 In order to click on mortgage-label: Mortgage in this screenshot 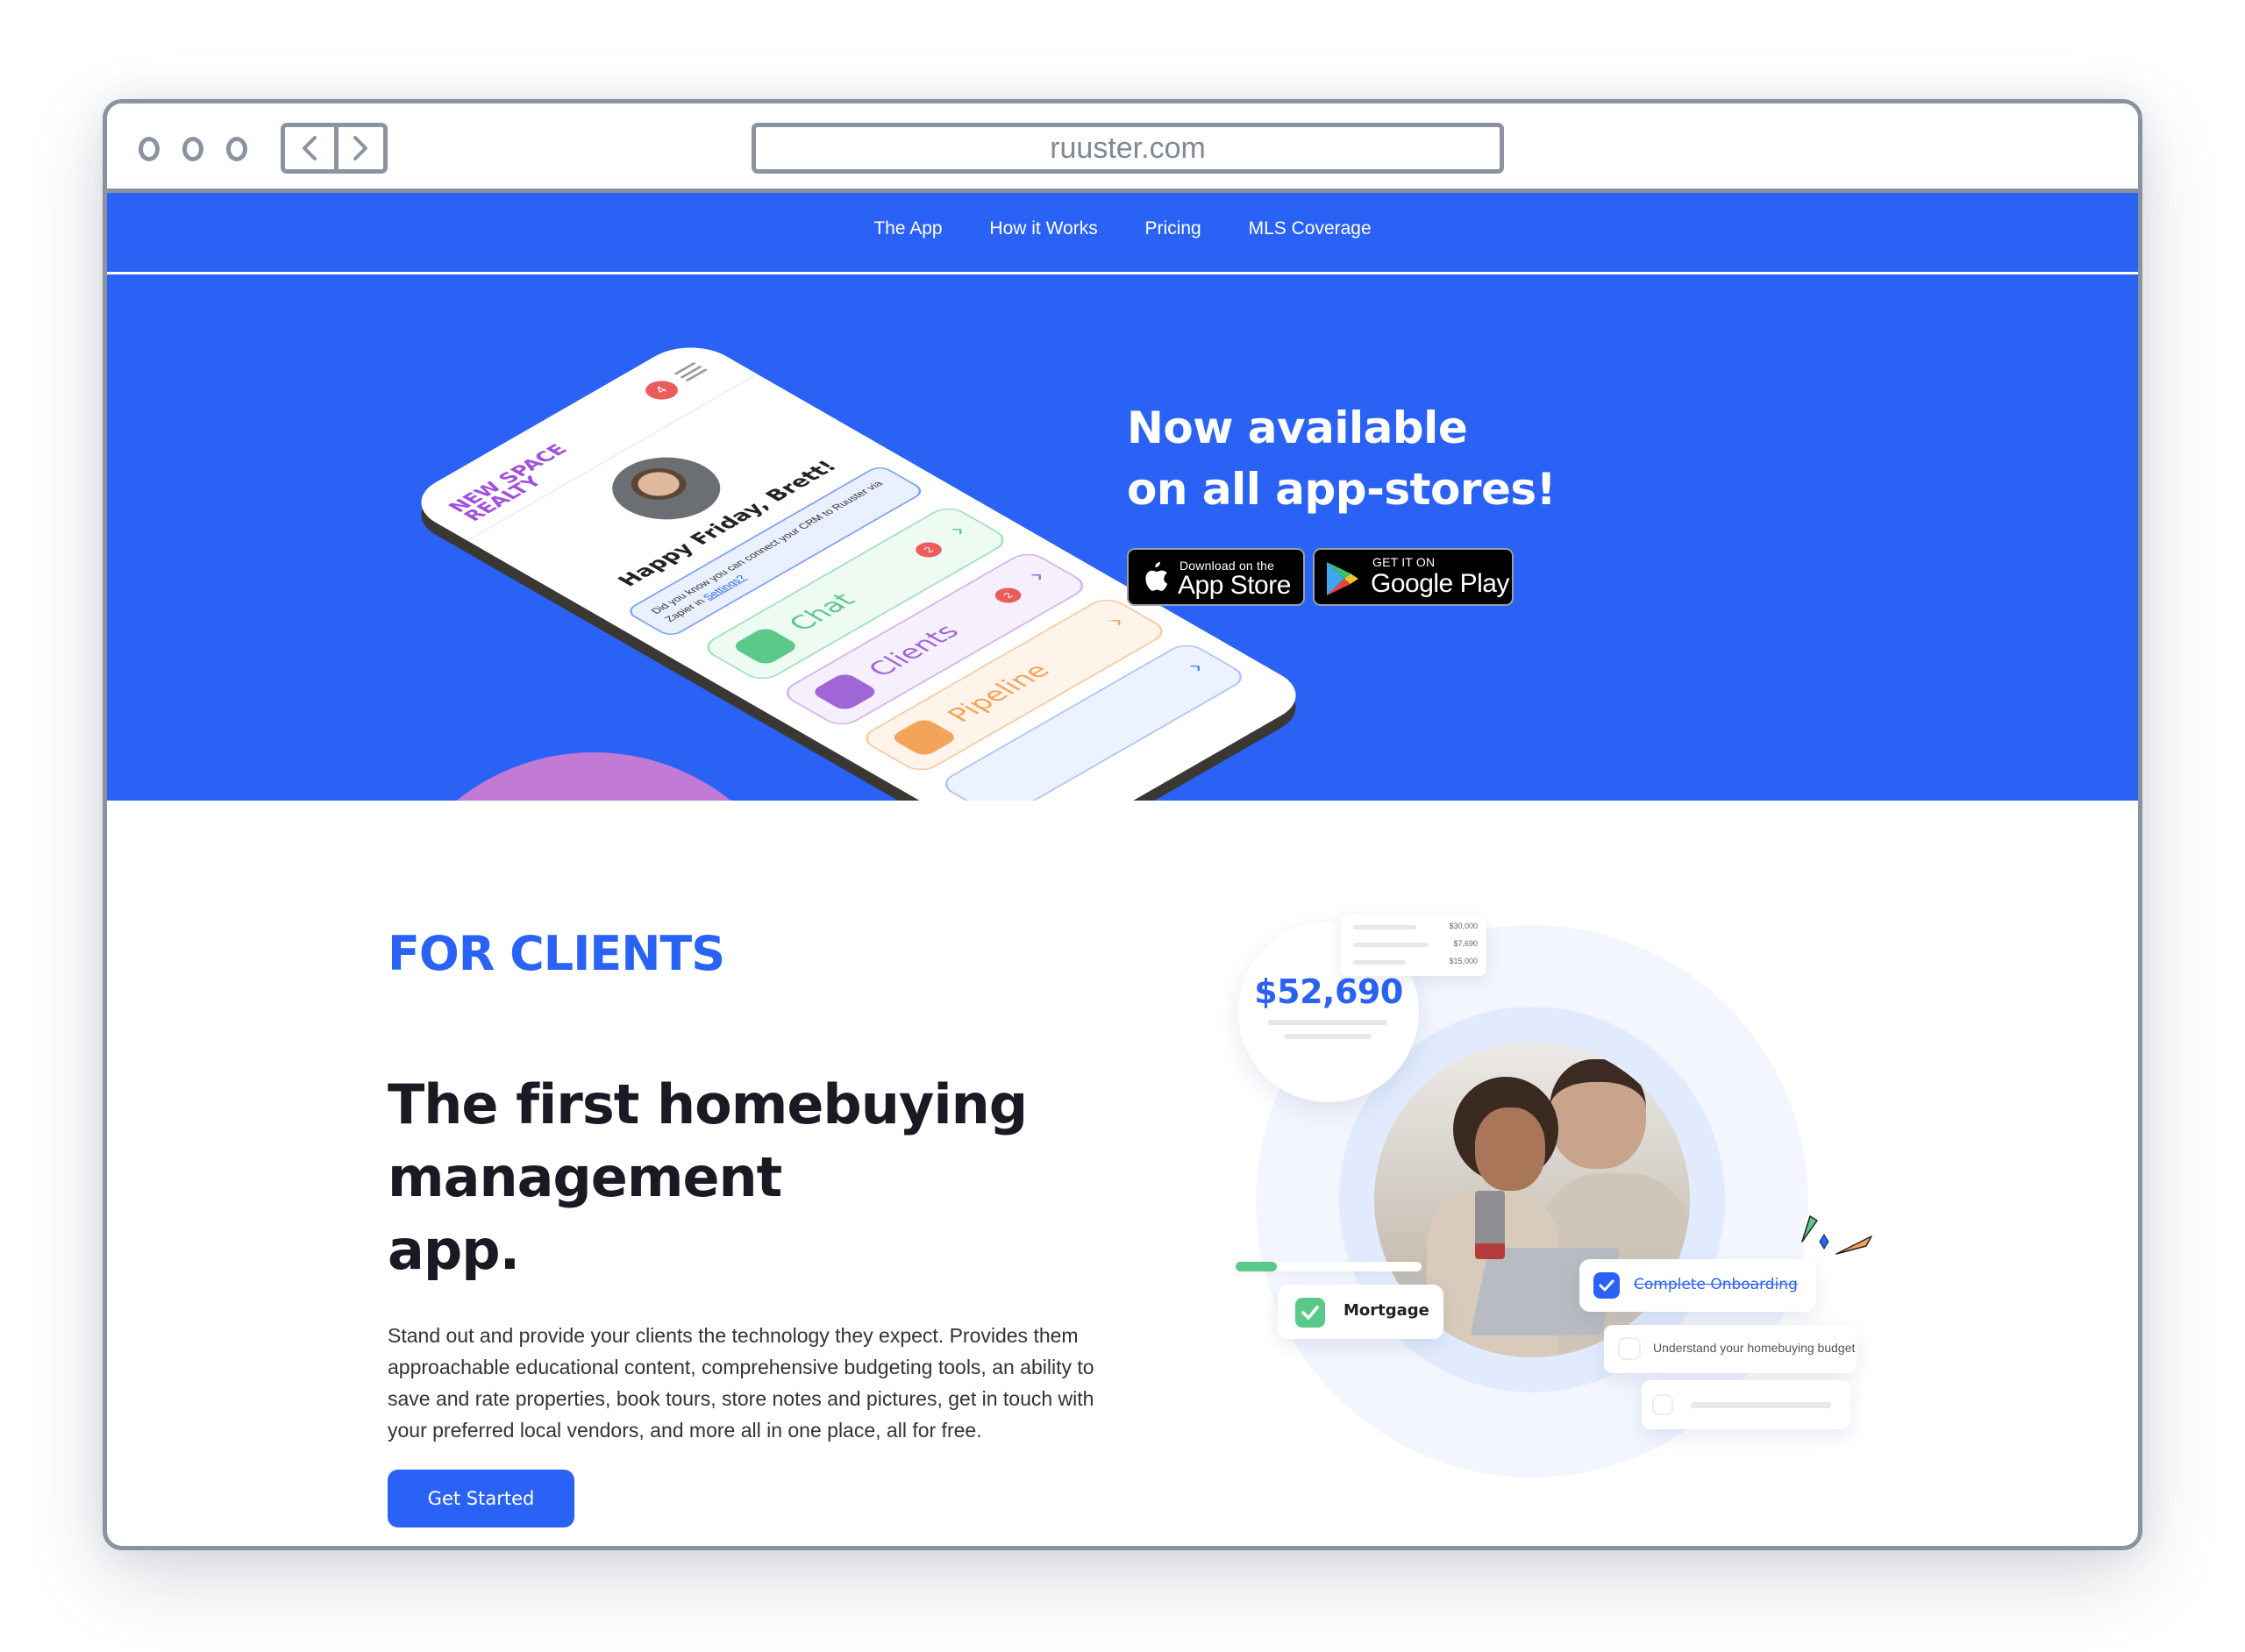, I will do `click(1386, 1310)`.